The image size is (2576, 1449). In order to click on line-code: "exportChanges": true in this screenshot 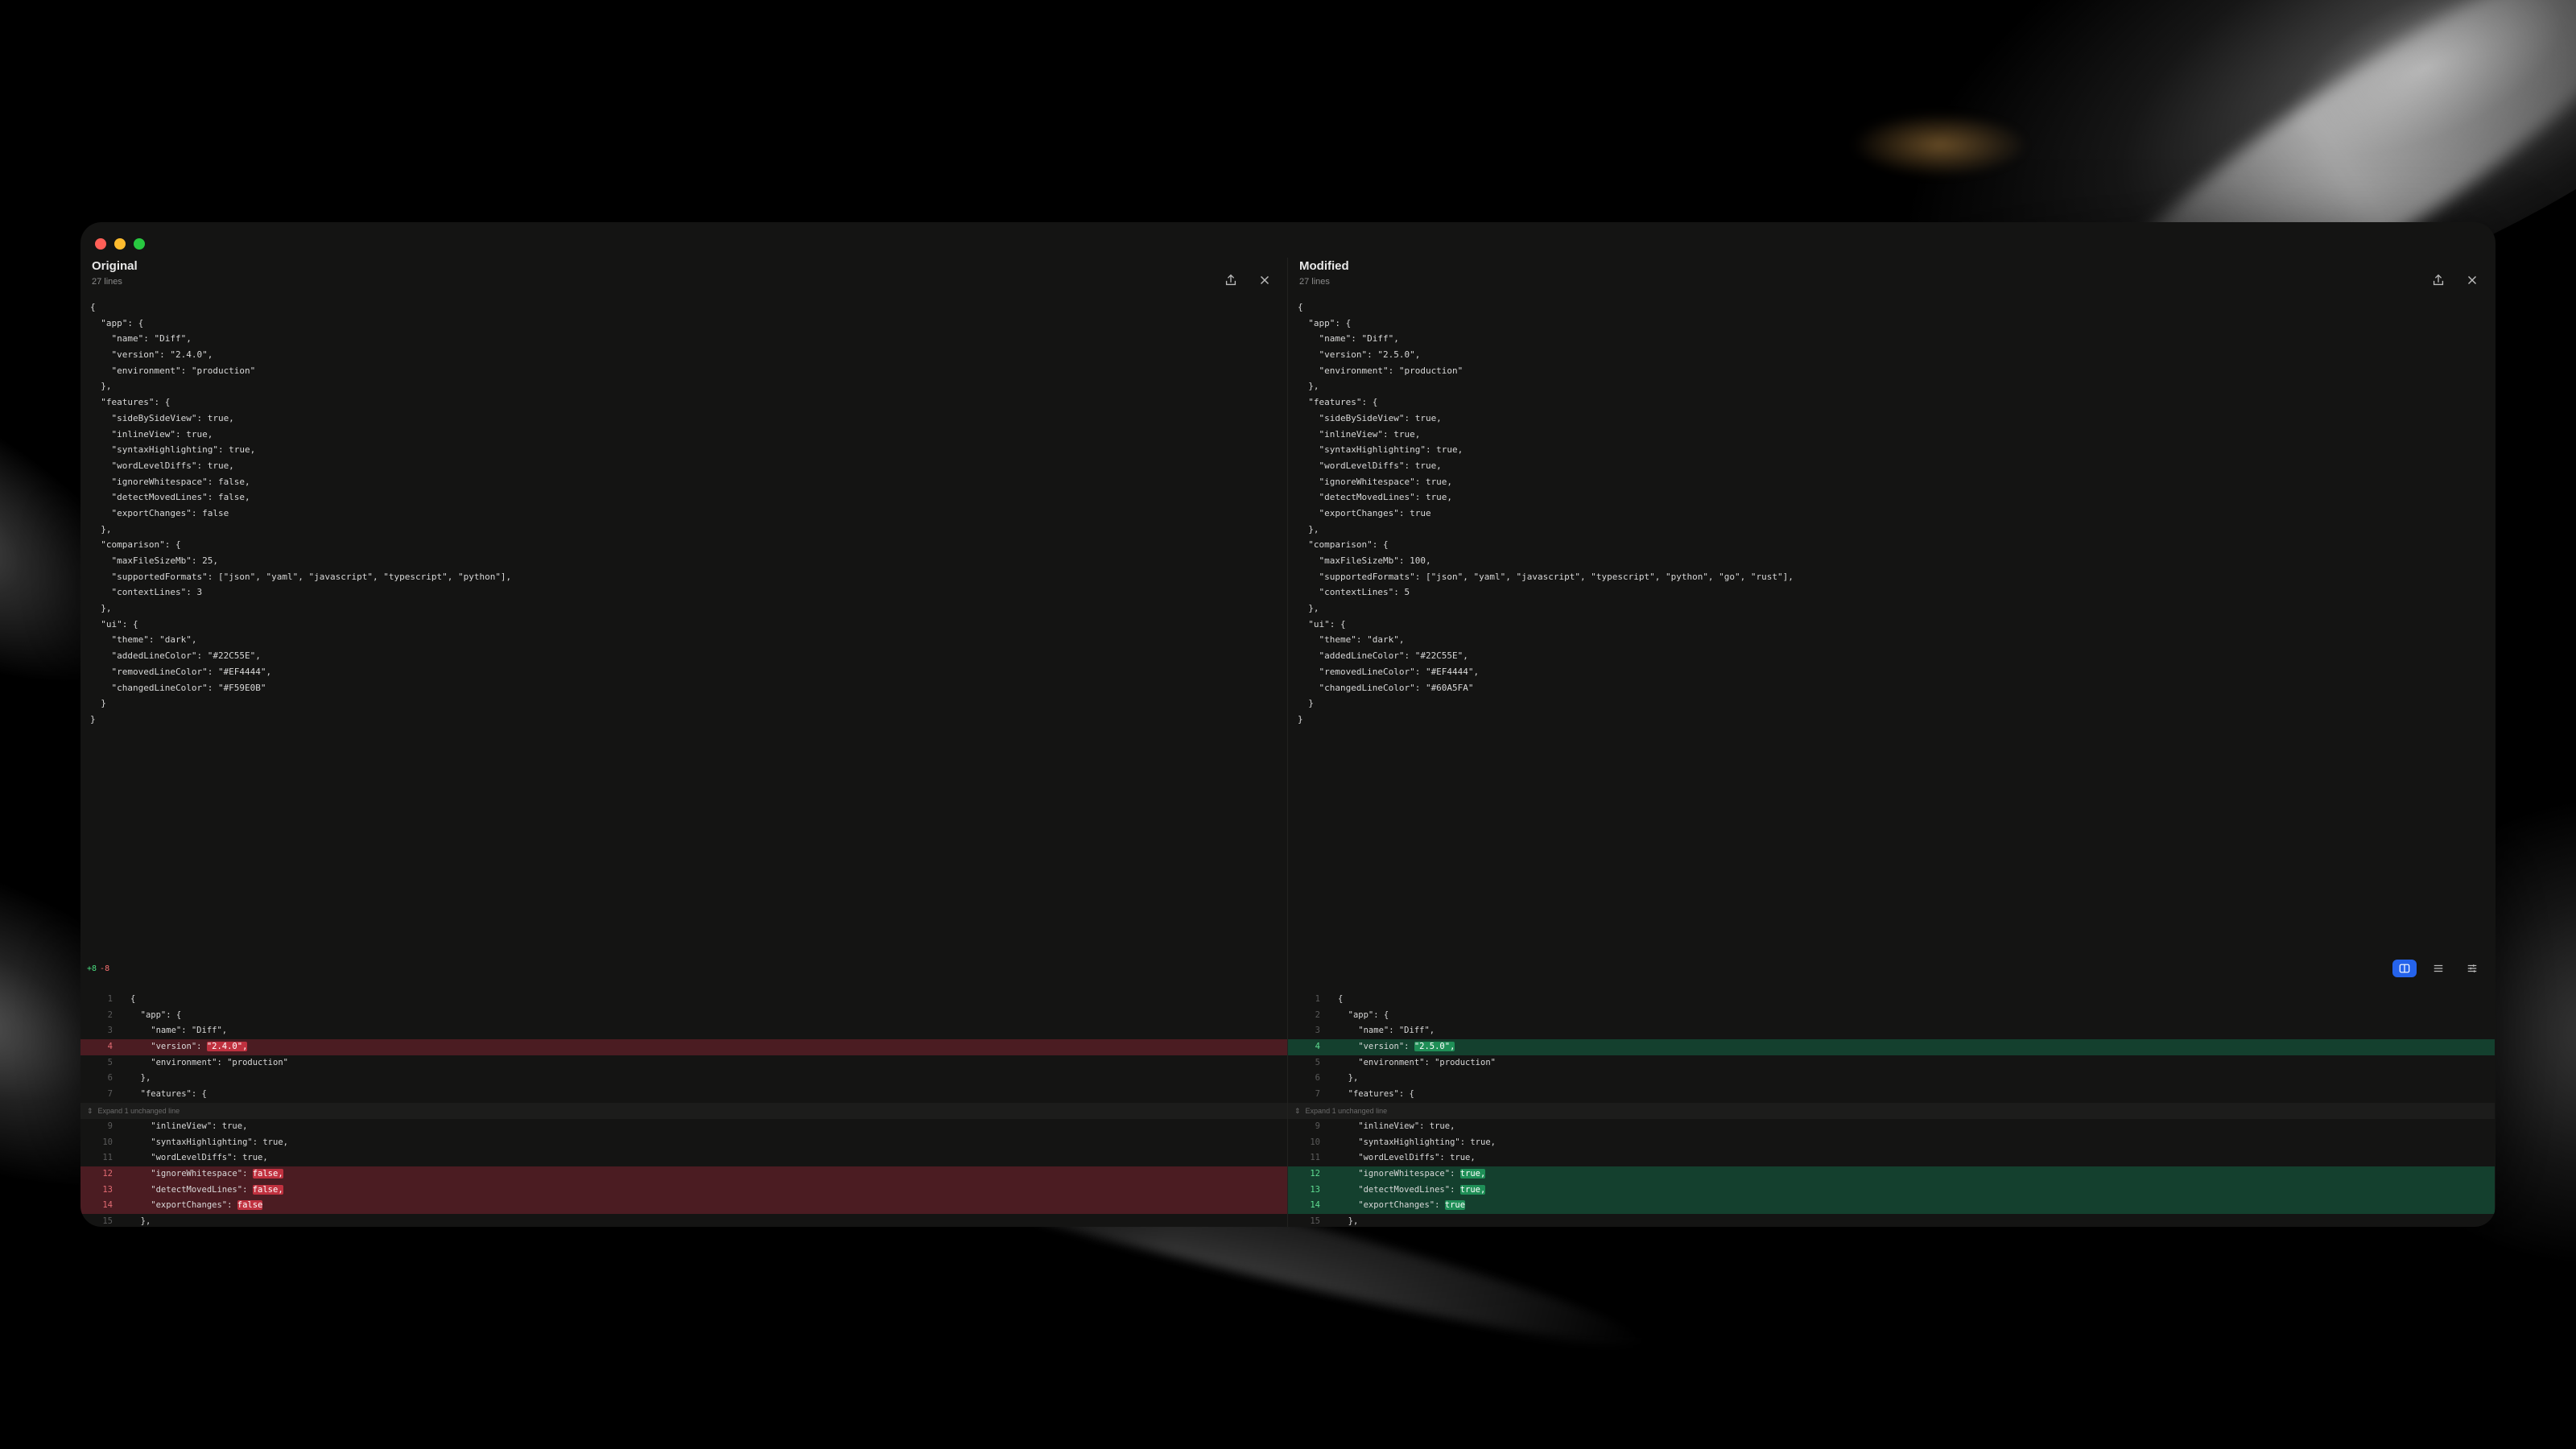, I will do `click(1911, 1206)`.